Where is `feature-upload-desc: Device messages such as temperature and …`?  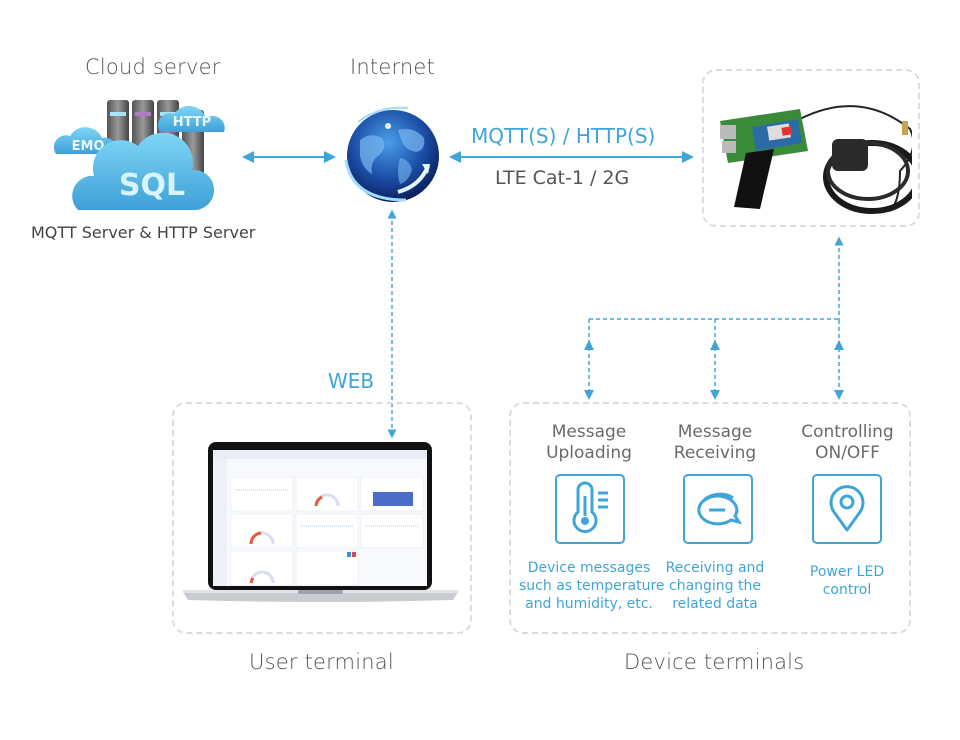 feature-upload-desc: Device messages such as temperature and … is located at coordinates (592, 586).